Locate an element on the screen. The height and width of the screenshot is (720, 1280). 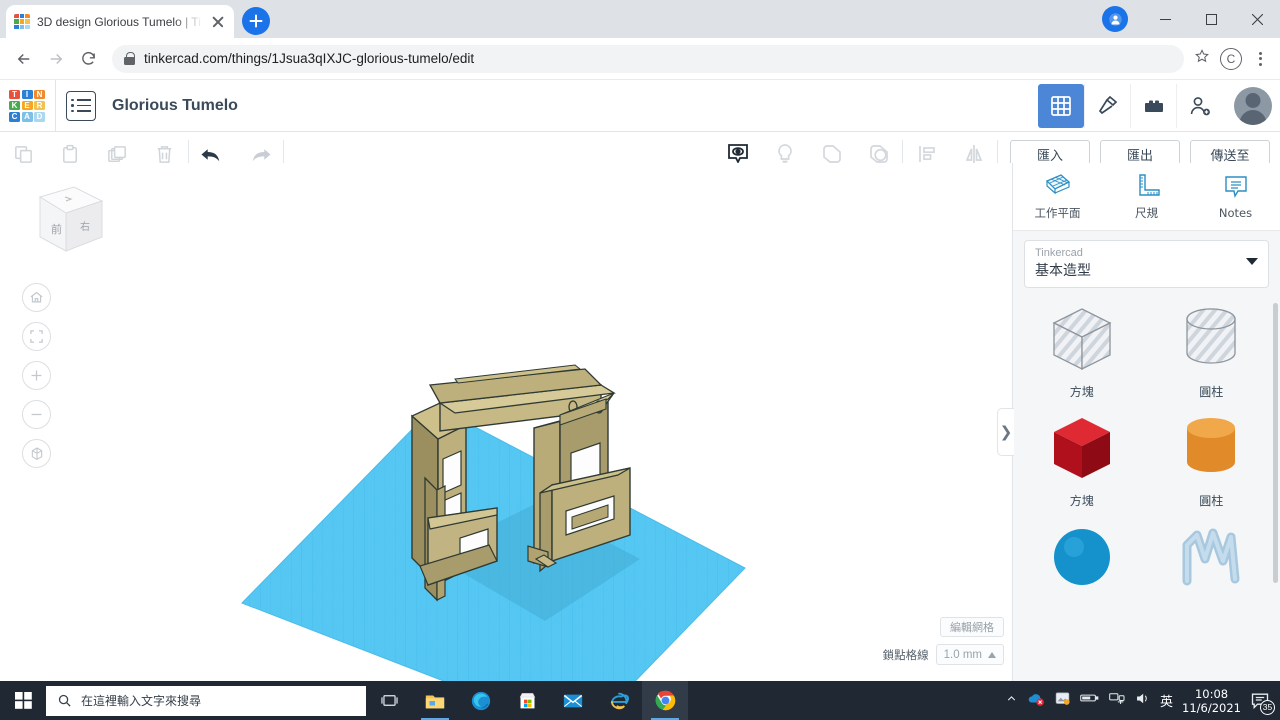
panel-tabs: 工作平面 尺規 Notes is located at coordinates (1146, 197).